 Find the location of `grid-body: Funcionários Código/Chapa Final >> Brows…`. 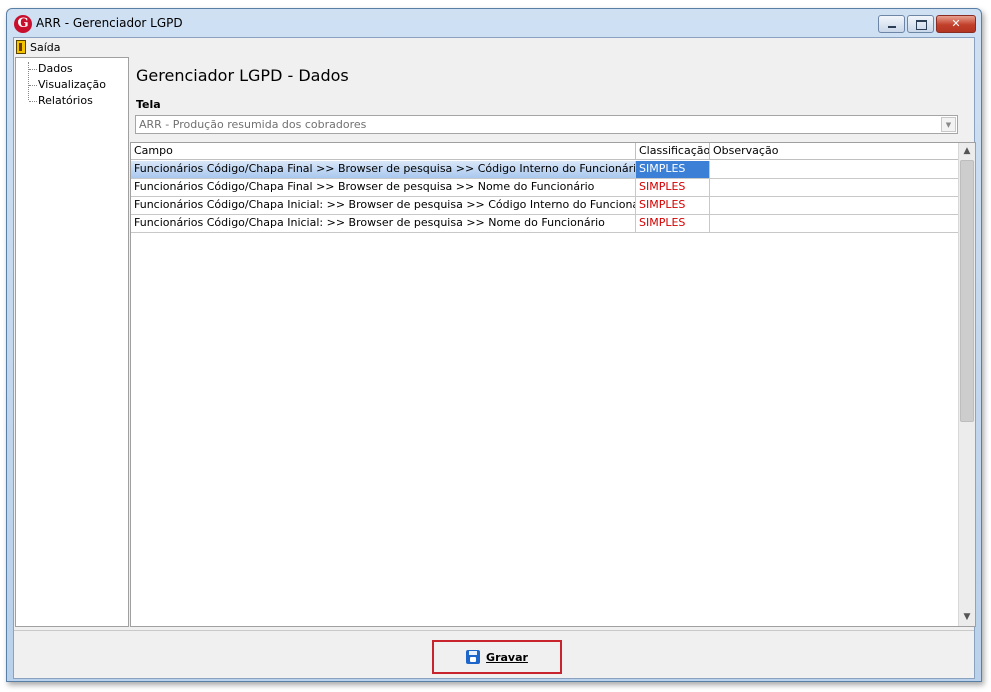

grid-body: Funcionários Código/Chapa Final >> Brows… is located at coordinates (545, 197).